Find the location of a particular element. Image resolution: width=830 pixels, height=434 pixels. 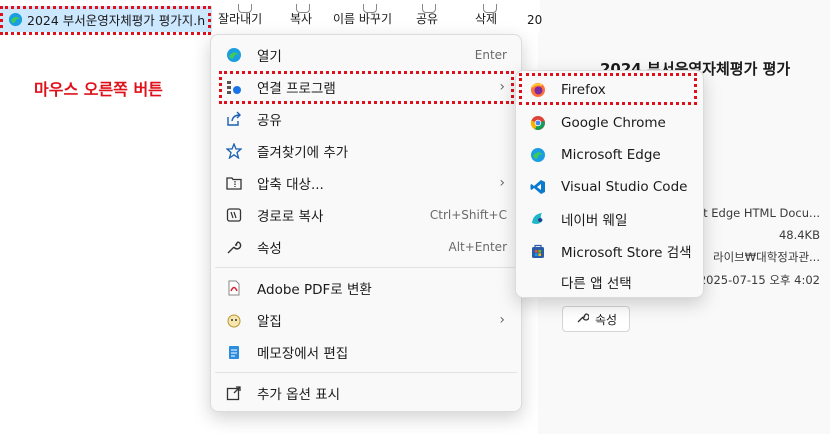

submenu-item-label: 네이버 웨일 is located at coordinates (594, 221).